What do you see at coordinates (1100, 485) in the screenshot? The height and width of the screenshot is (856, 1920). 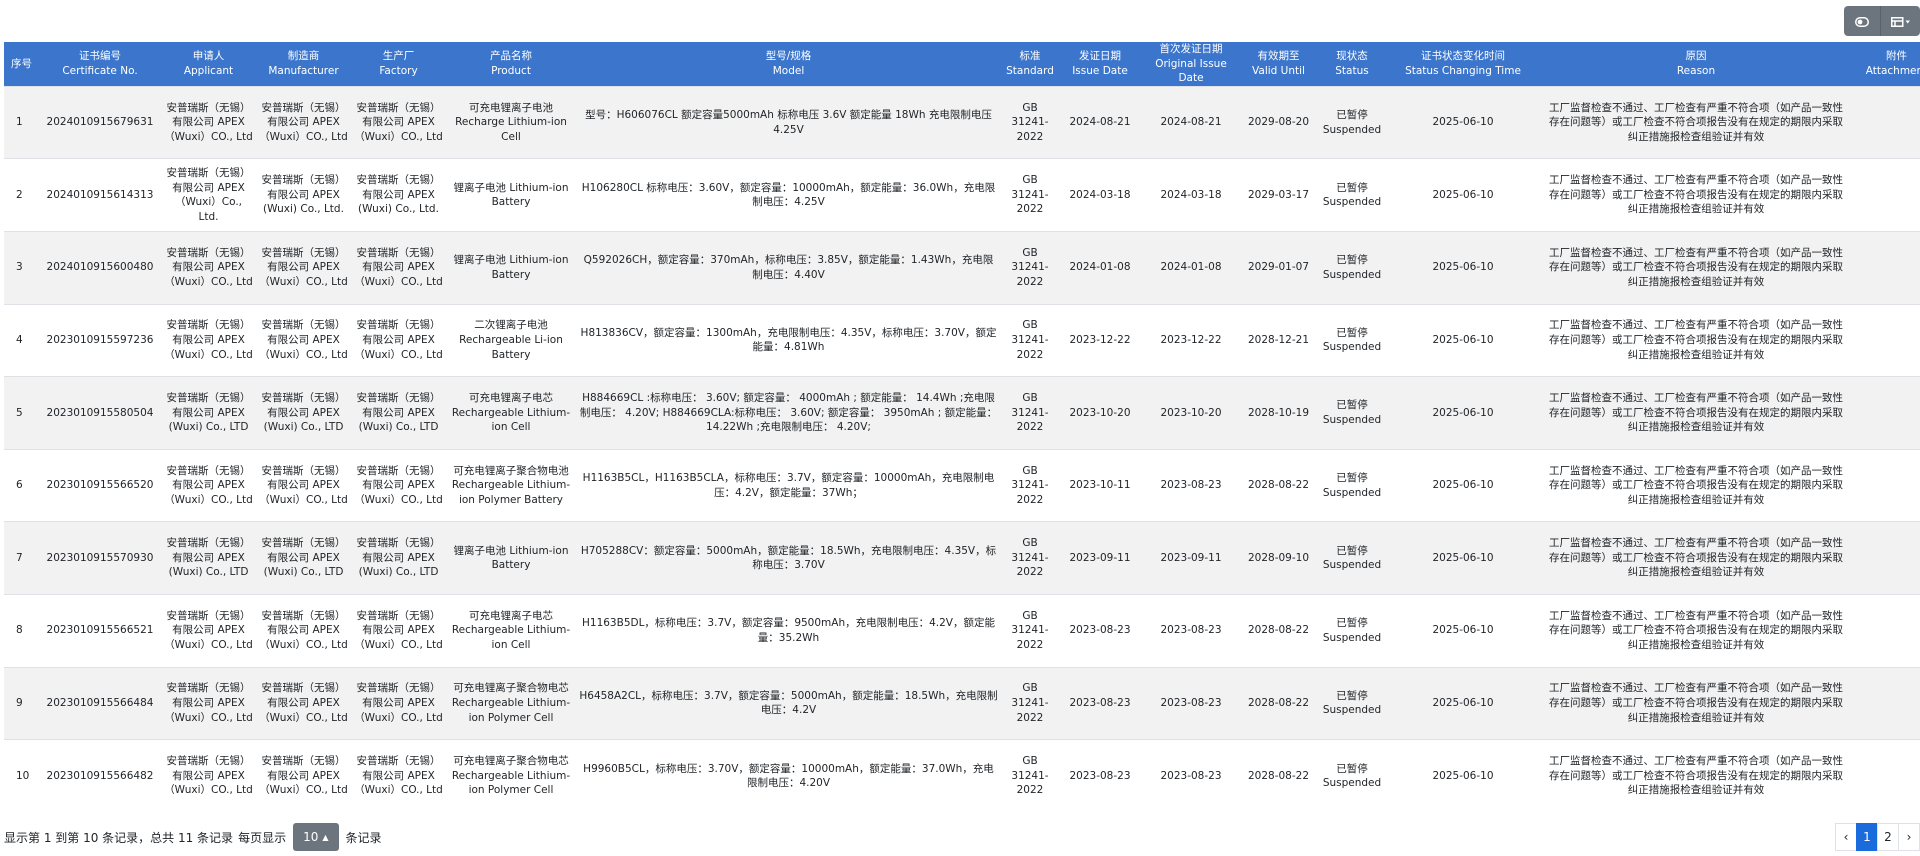 I see `cell-issue-date: 2023-10-11` at bounding box center [1100, 485].